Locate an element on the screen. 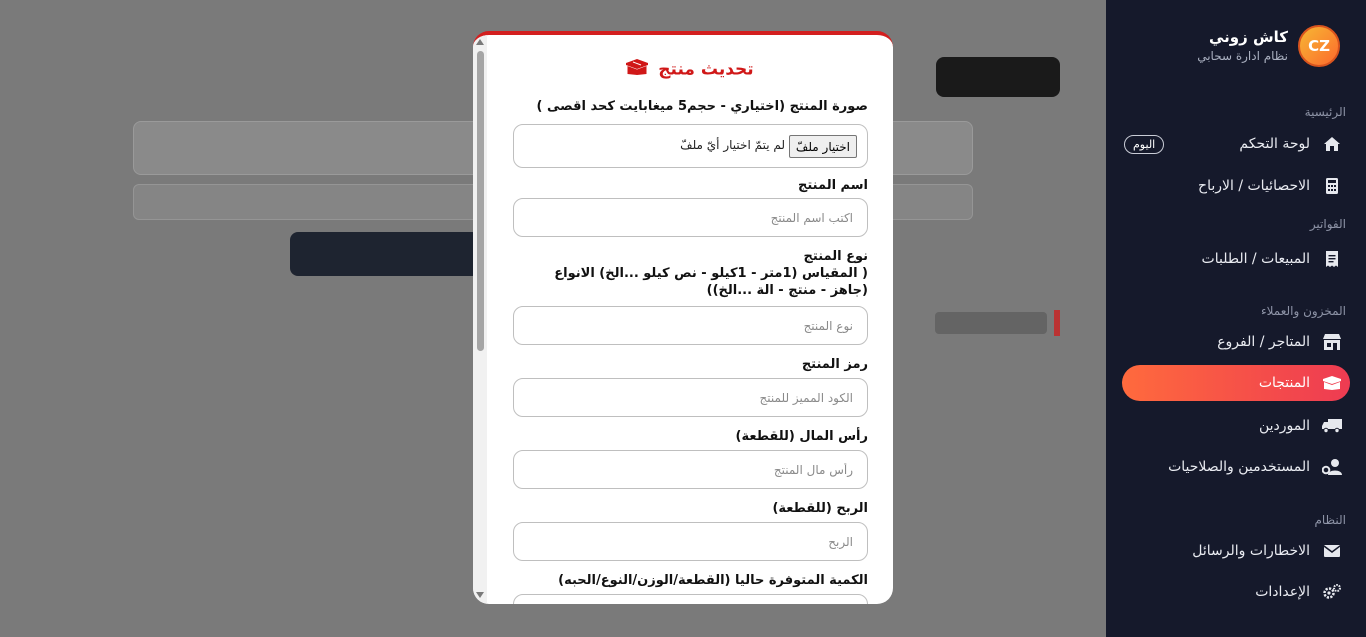 This screenshot has height=637, width=1366. code-label: رمز المنتج is located at coordinates (834, 364).